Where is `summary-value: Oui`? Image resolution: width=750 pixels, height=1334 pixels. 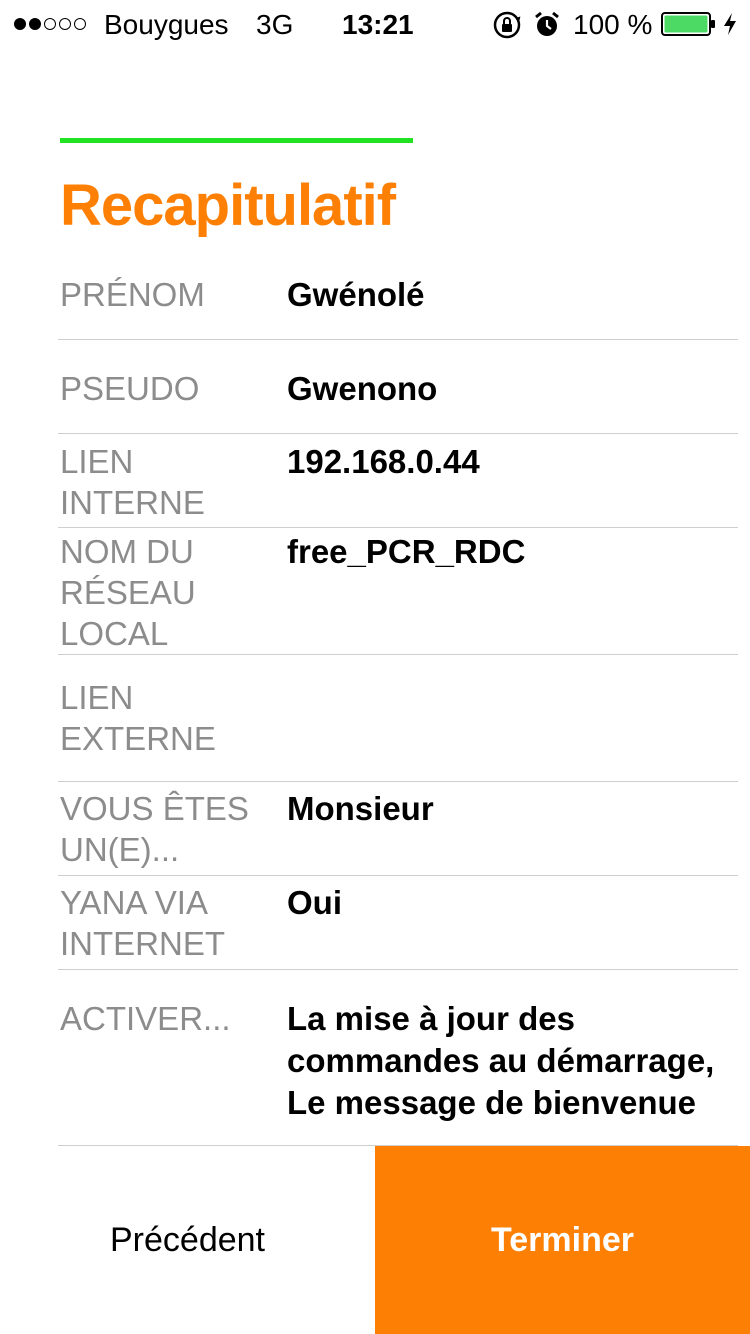
summary-value: Oui is located at coordinates (314, 902).